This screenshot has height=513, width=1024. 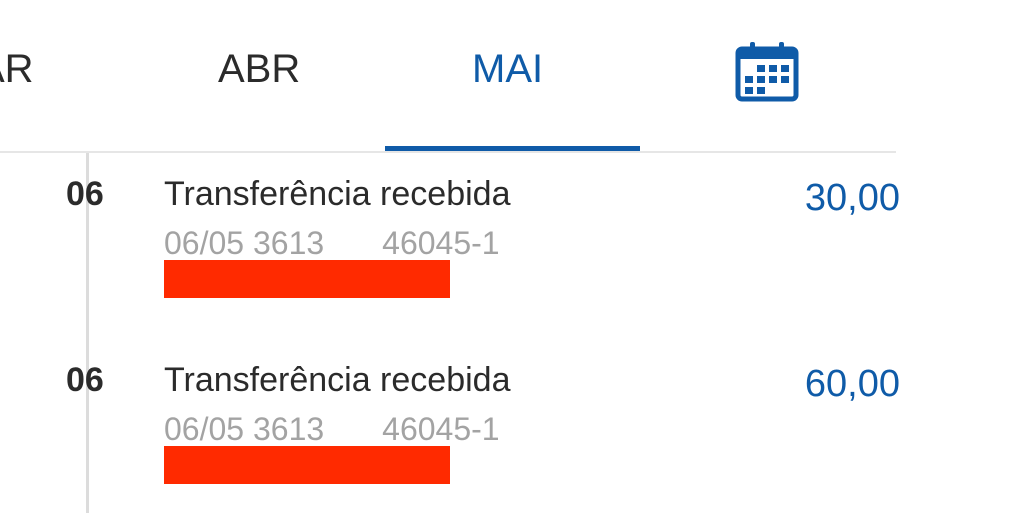 I want to click on calendar-button, so click(x=767, y=71).